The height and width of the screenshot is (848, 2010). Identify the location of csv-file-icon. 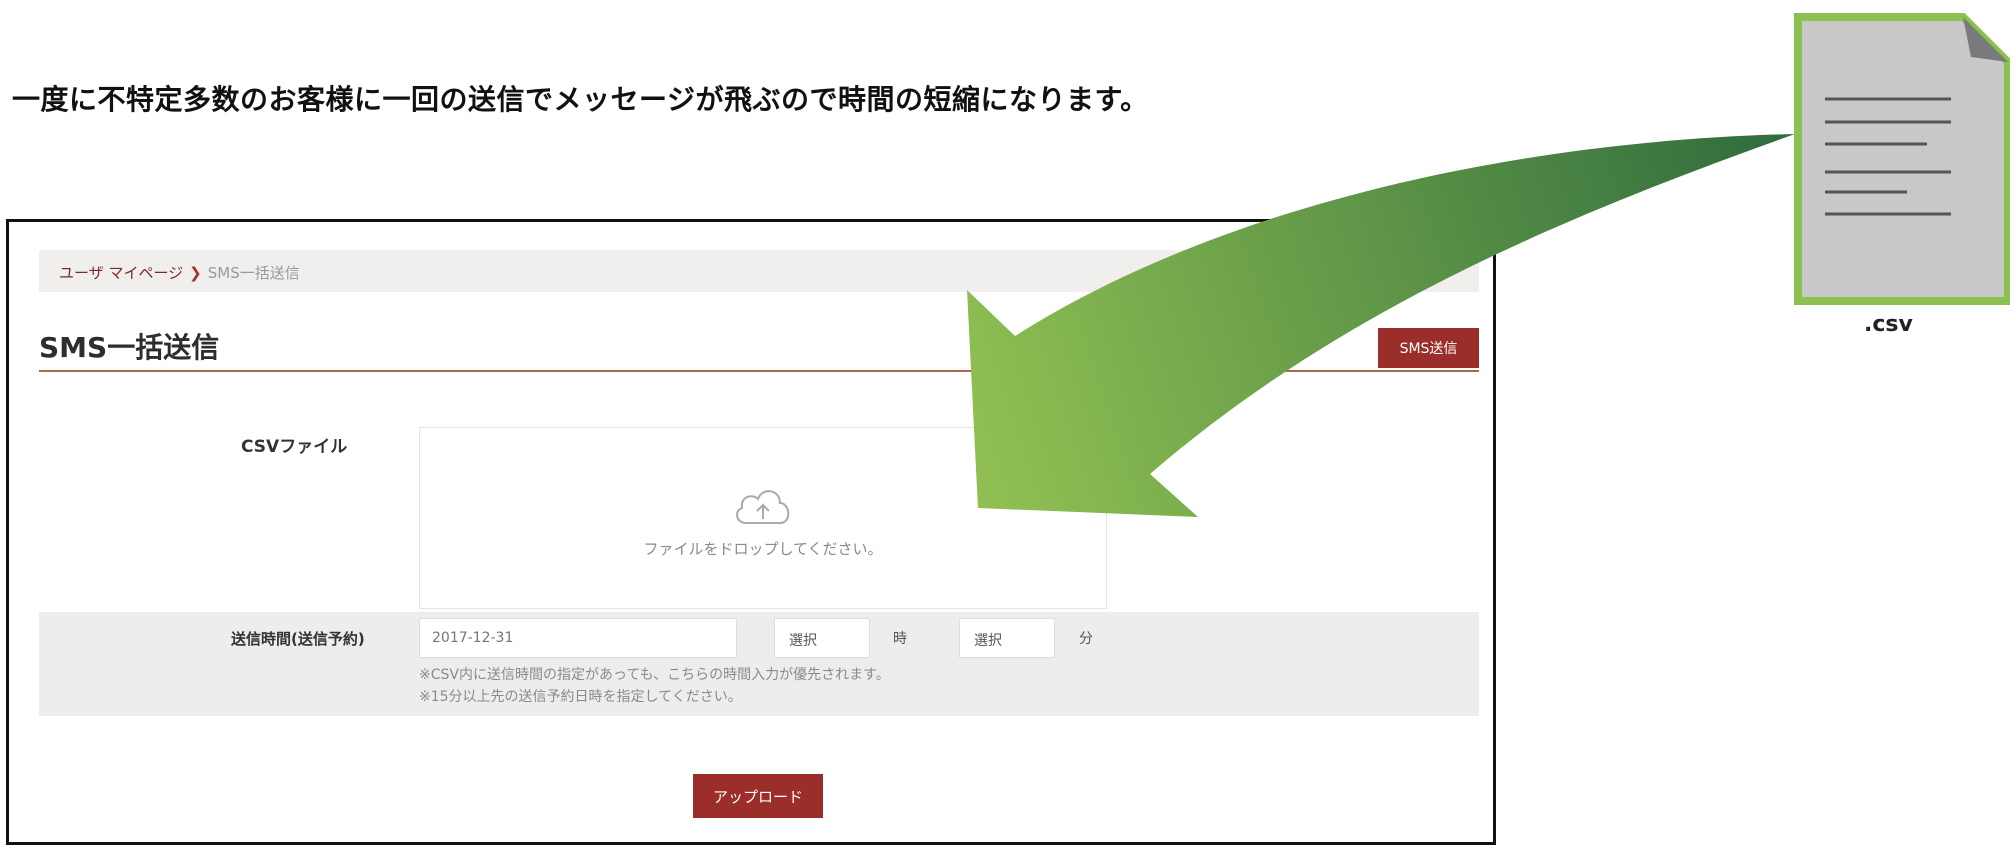
(1902, 159).